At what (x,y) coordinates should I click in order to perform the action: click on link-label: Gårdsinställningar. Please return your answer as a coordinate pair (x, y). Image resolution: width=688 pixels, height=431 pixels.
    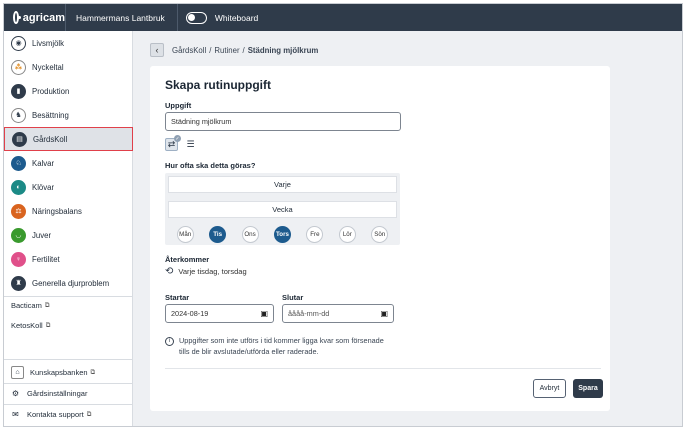
    Looking at the image, I should click on (57, 393).